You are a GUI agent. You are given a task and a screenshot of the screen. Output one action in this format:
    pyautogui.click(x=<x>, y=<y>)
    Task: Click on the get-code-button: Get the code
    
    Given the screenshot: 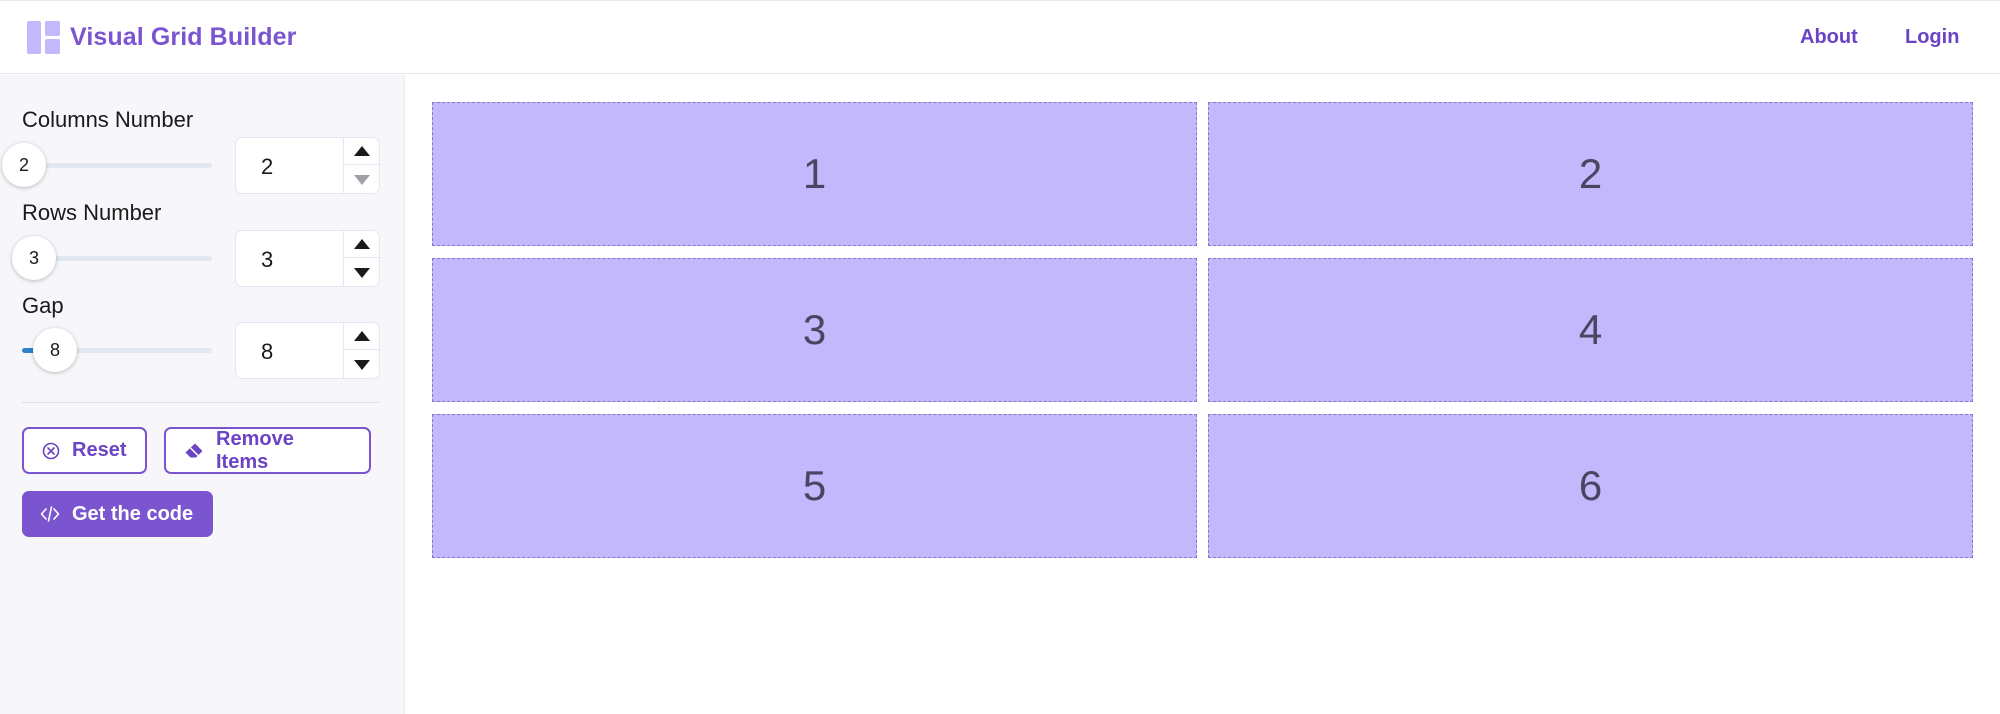 What is the action you would take?
    pyautogui.click(x=117, y=514)
    